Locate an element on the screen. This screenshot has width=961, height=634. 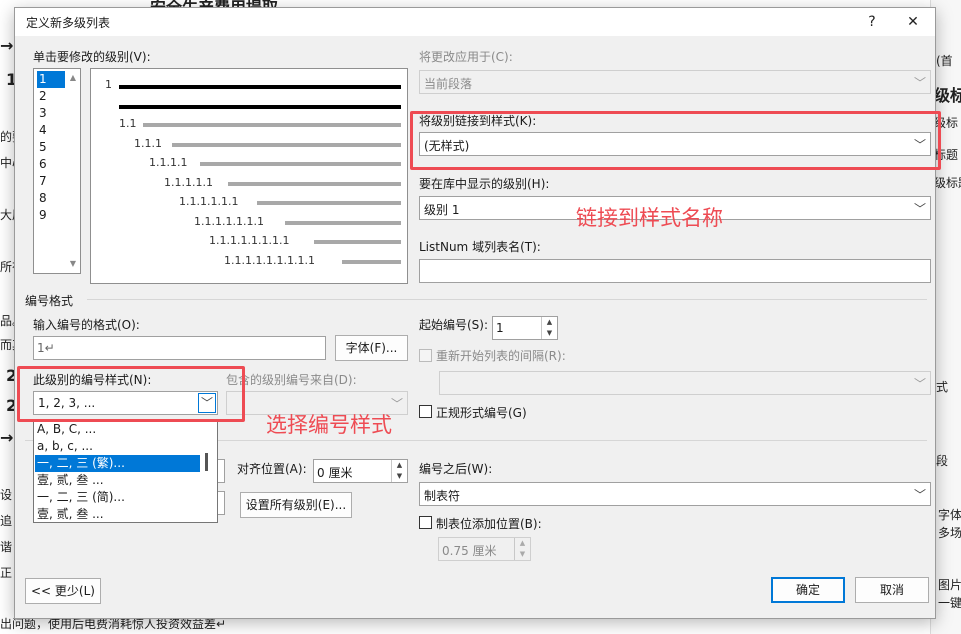
apply-to-label: 将更改应用于(C): is located at coordinates (466, 57).